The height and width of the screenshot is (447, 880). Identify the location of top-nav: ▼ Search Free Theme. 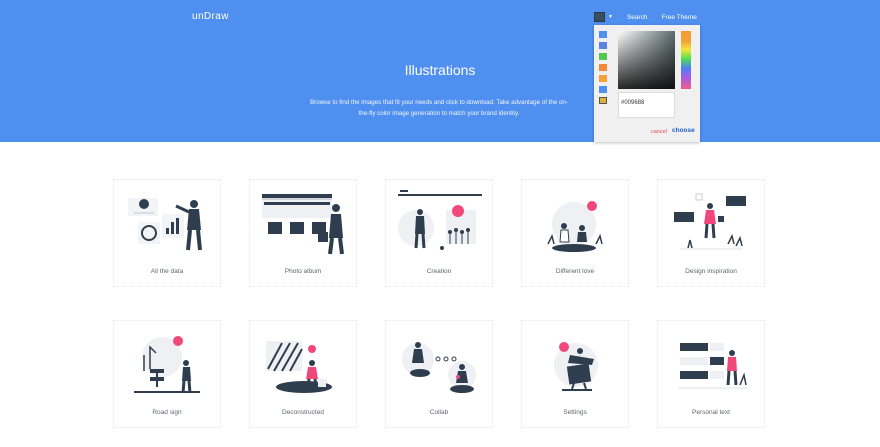
(645, 17).